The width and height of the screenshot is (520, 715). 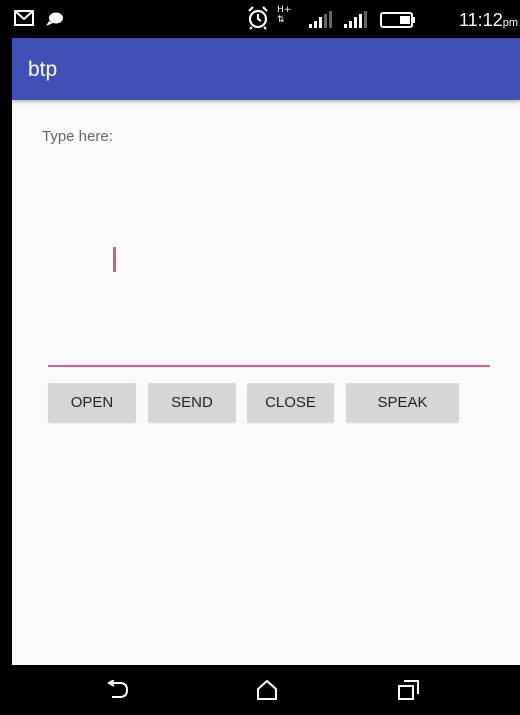 What do you see at coordinates (92, 402) in the screenshot?
I see `open-button: OPEN` at bounding box center [92, 402].